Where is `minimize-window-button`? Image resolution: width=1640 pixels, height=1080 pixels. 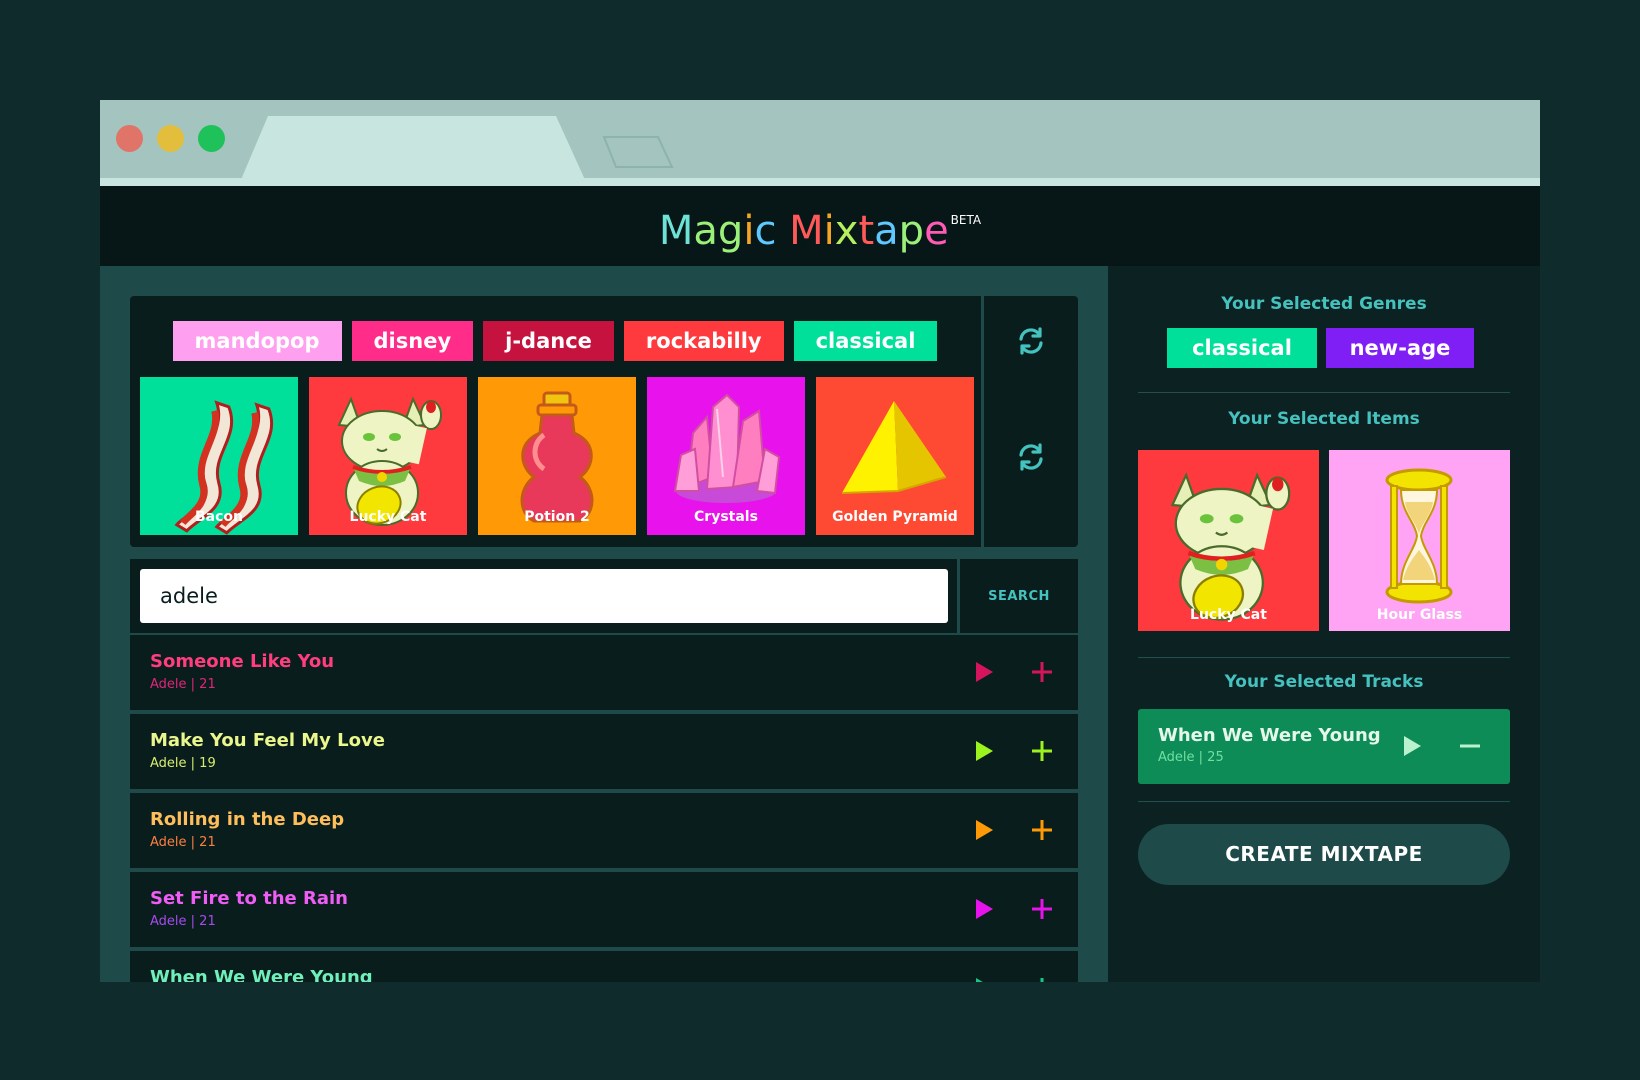
minimize-window-button is located at coordinates (170, 138).